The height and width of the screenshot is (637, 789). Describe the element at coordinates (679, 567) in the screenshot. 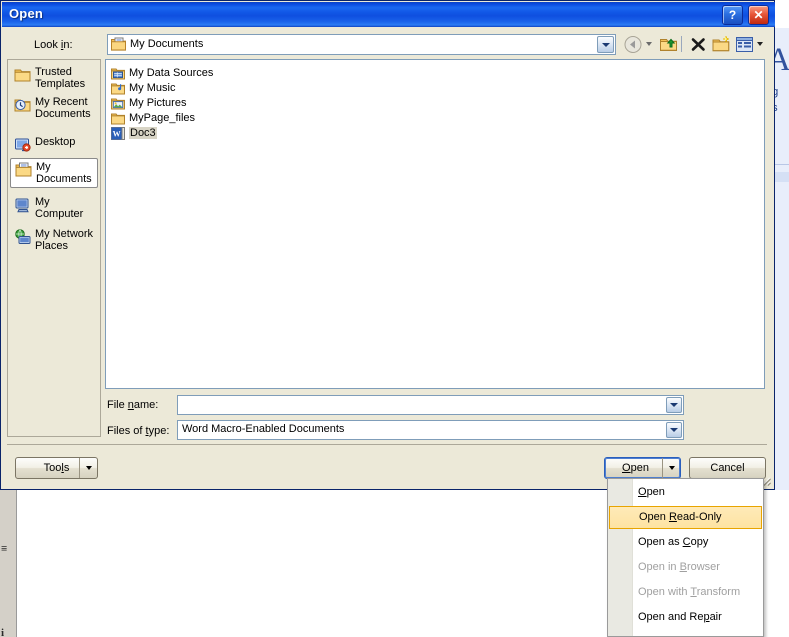

I see `menu-item-open-in-browser: Open in Browser` at that location.